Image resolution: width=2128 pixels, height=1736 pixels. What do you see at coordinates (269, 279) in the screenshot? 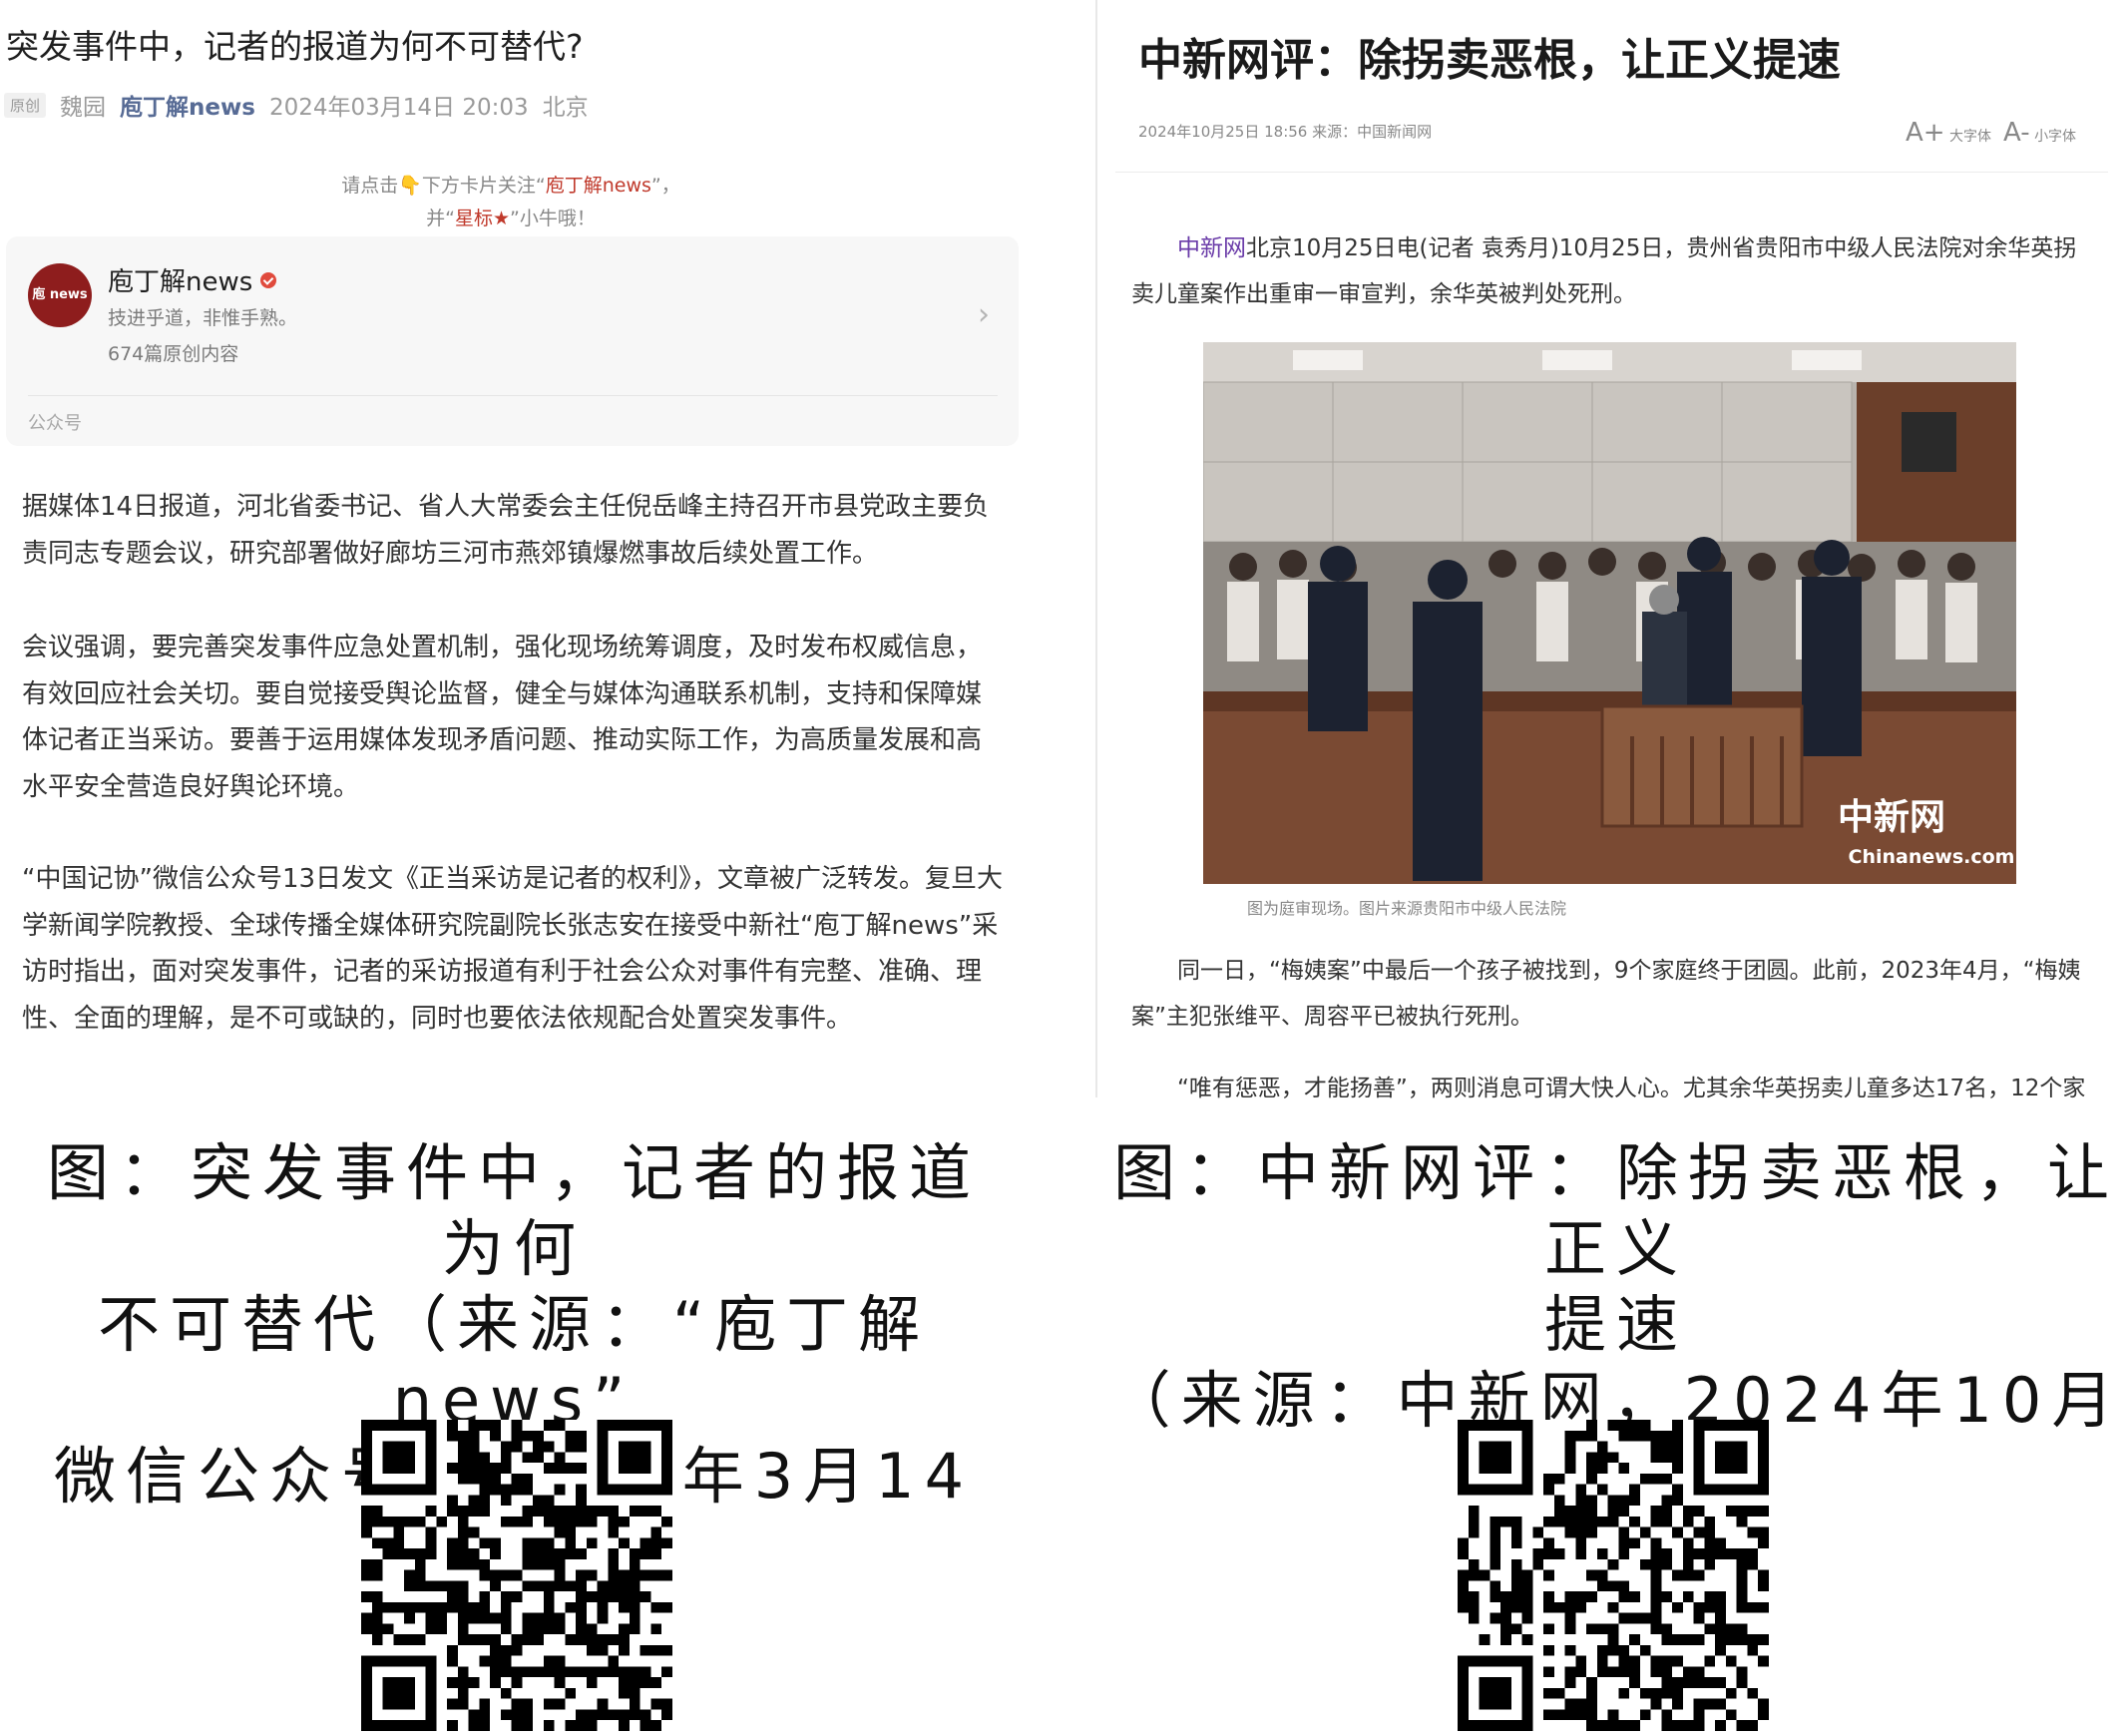
I see `verified-icon` at bounding box center [269, 279].